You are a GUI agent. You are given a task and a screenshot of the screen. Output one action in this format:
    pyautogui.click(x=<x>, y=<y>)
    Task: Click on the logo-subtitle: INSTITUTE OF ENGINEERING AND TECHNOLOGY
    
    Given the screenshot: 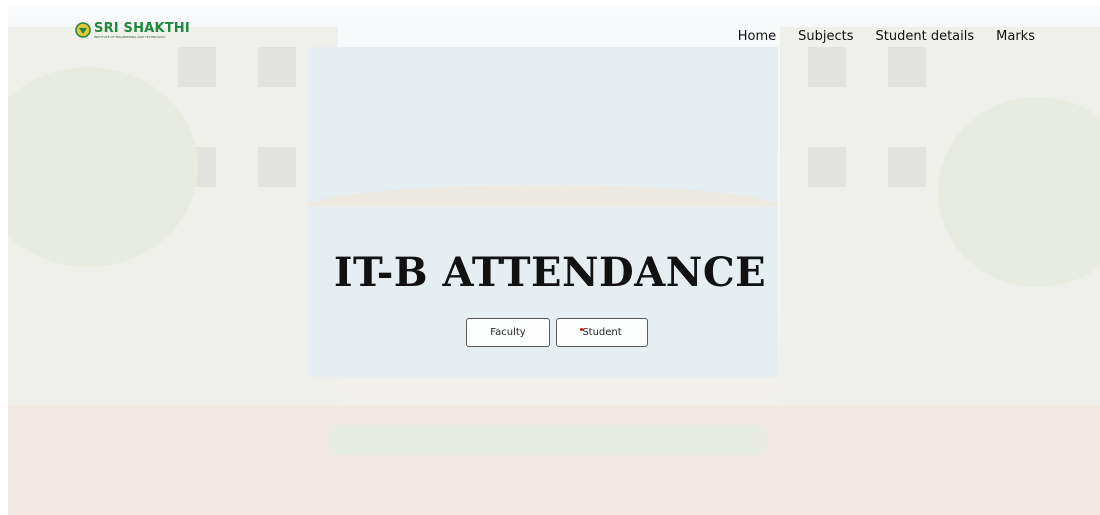 What is the action you would take?
    pyautogui.click(x=130, y=37)
    